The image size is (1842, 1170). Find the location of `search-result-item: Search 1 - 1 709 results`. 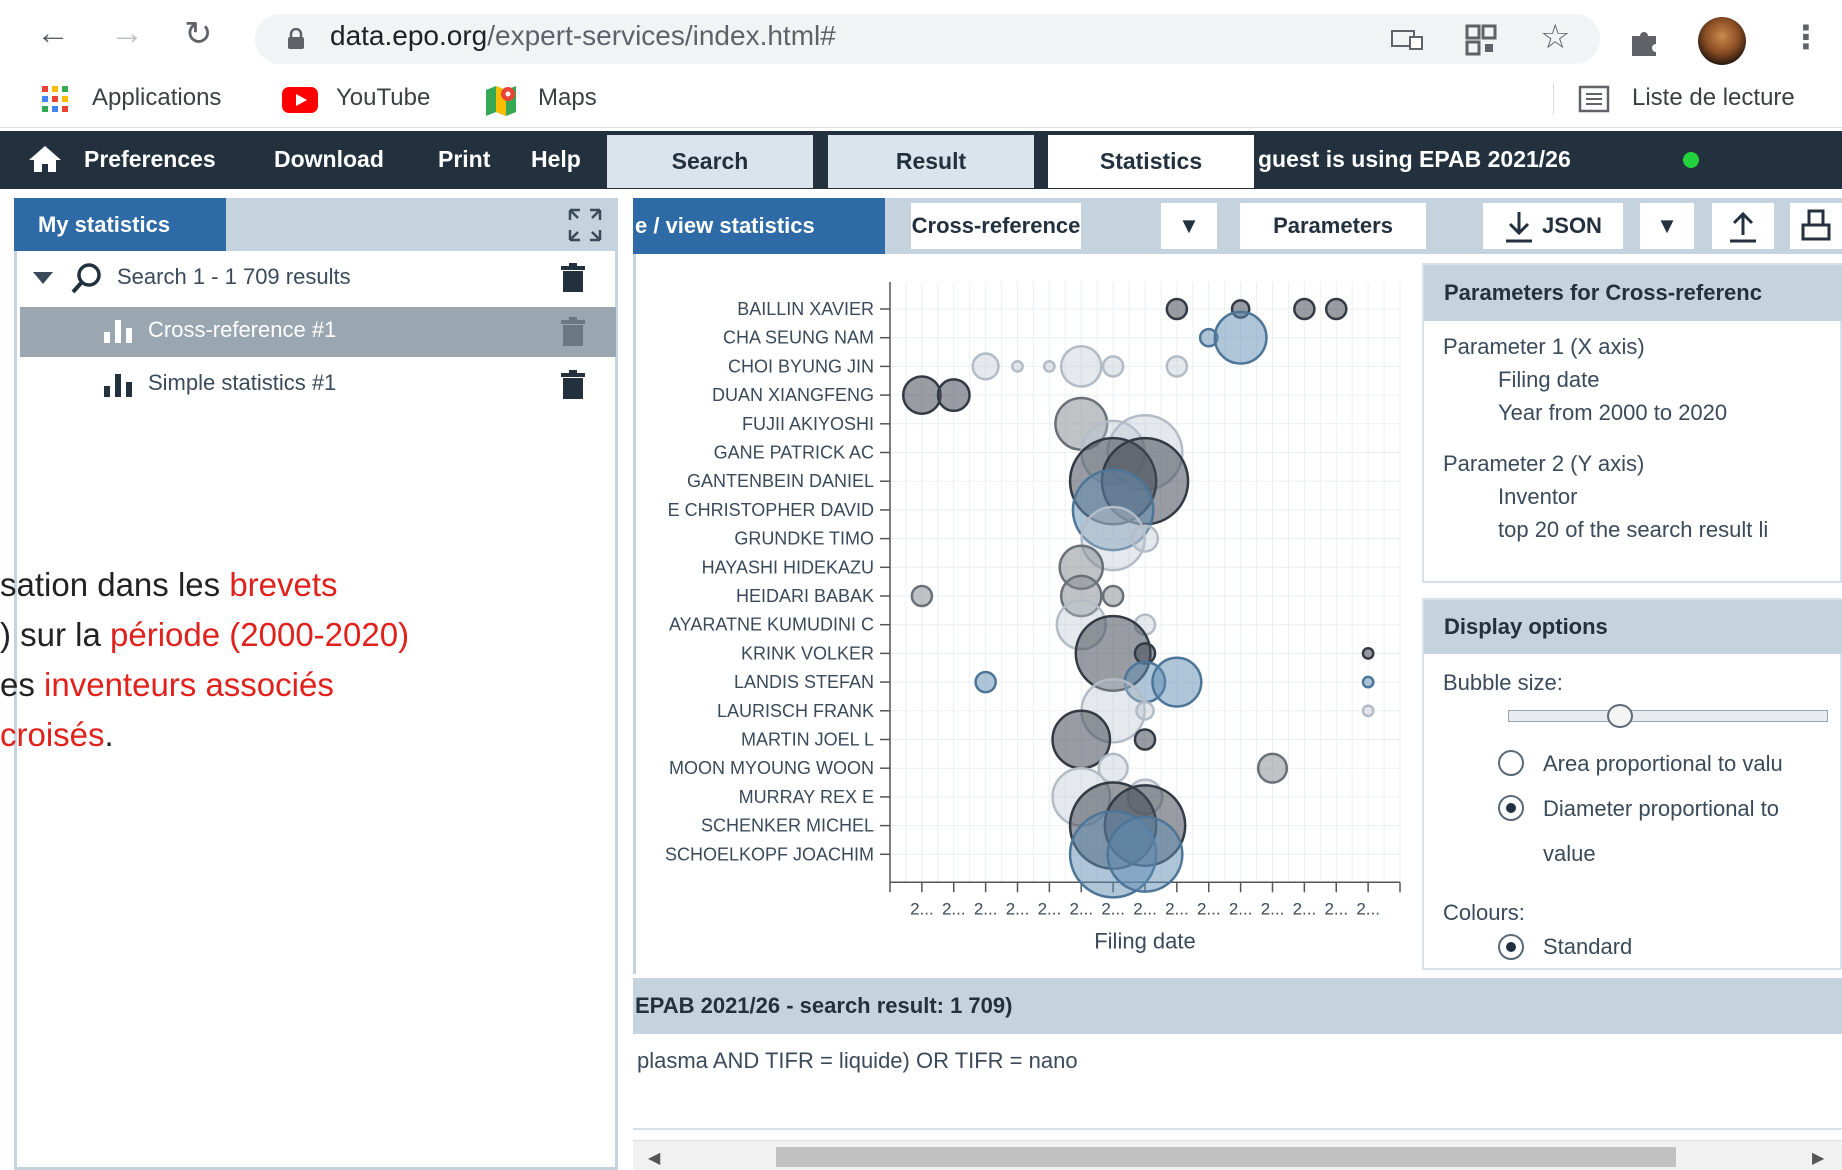

search-result-item: Search 1 - 1 709 results is located at coordinates (234, 277).